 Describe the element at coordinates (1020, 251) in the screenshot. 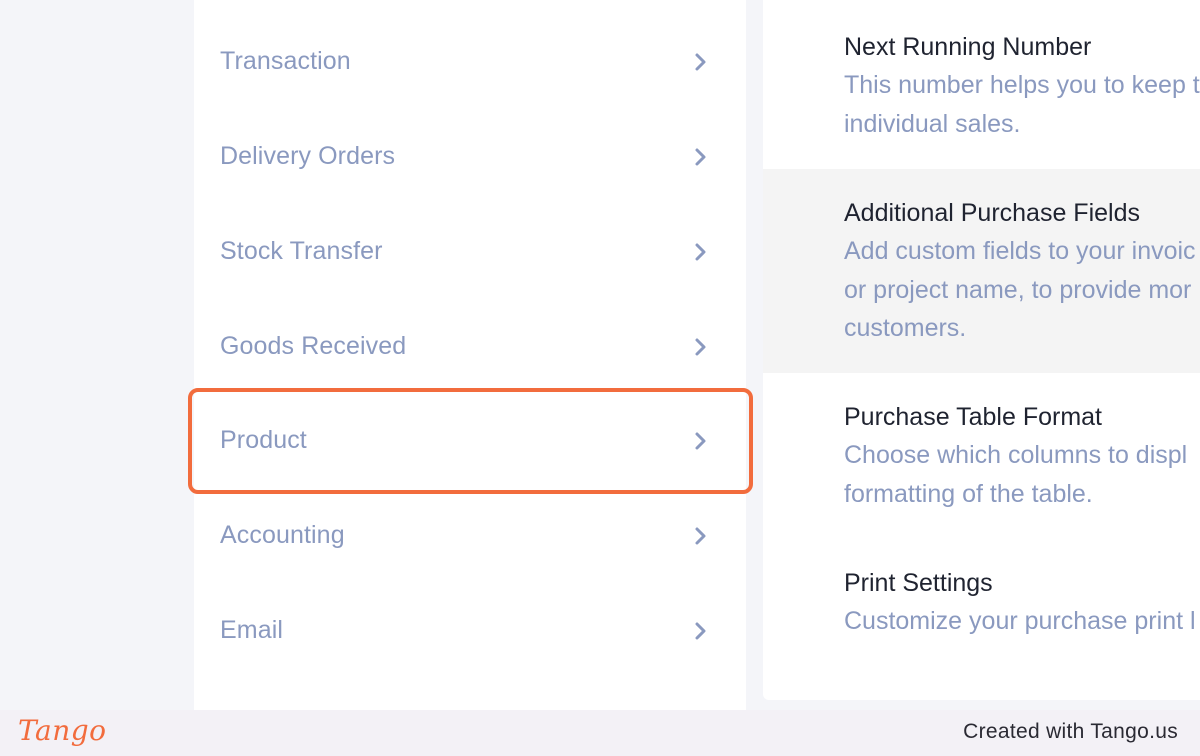

I see `option-description: Add custom fields to your invoic` at that location.